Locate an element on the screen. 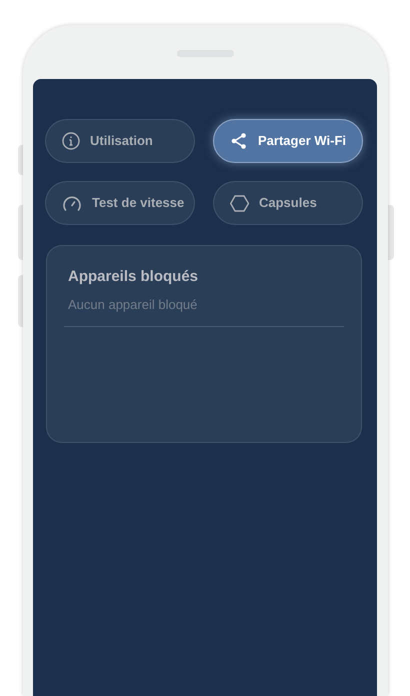 The width and height of the screenshot is (410, 696). action-button: Test de vitesse is located at coordinates (120, 203).